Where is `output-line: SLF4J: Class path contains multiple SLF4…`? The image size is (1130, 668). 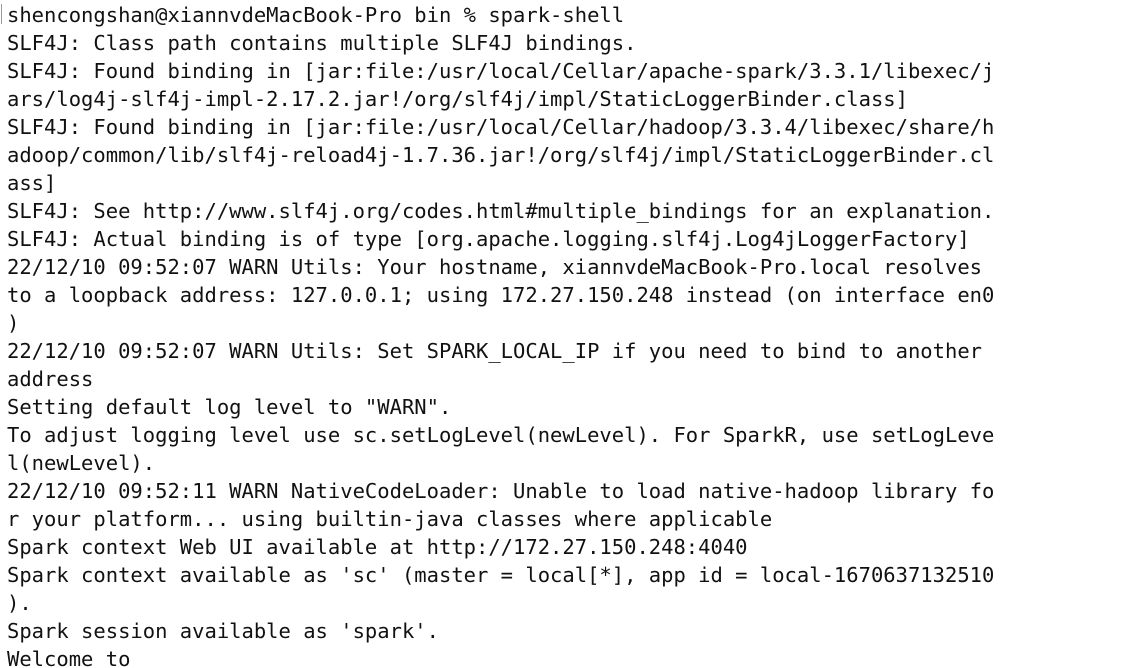
output-line: SLF4J: Class path contains multiple SLF4… is located at coordinates (322, 43).